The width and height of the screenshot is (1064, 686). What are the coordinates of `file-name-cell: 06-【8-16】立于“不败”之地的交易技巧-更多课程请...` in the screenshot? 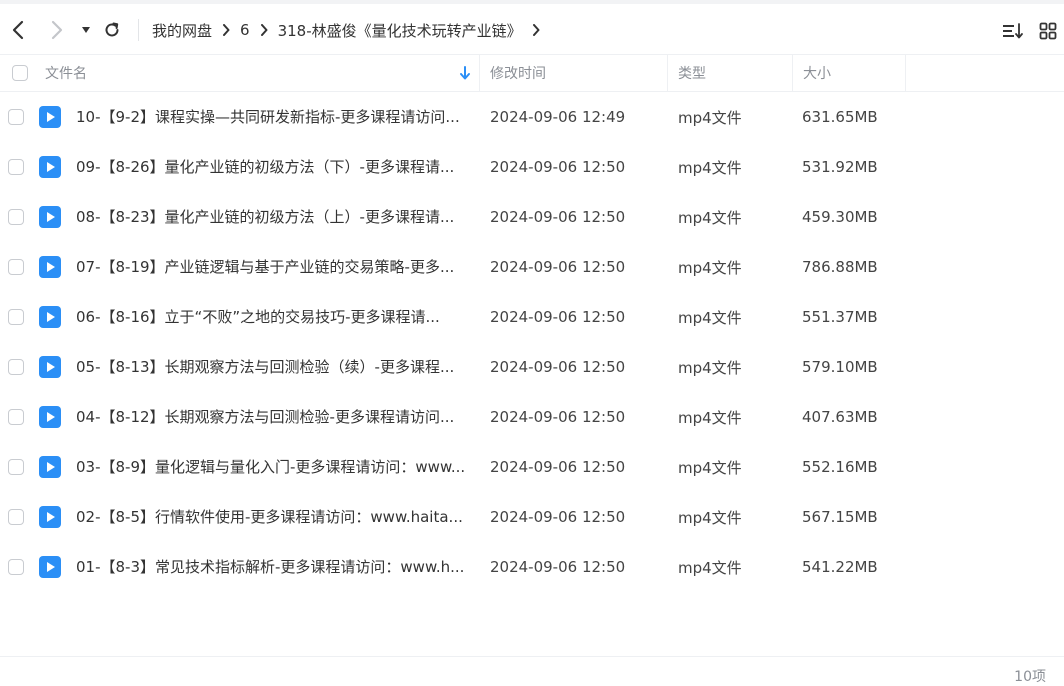 It's located at (273, 317).